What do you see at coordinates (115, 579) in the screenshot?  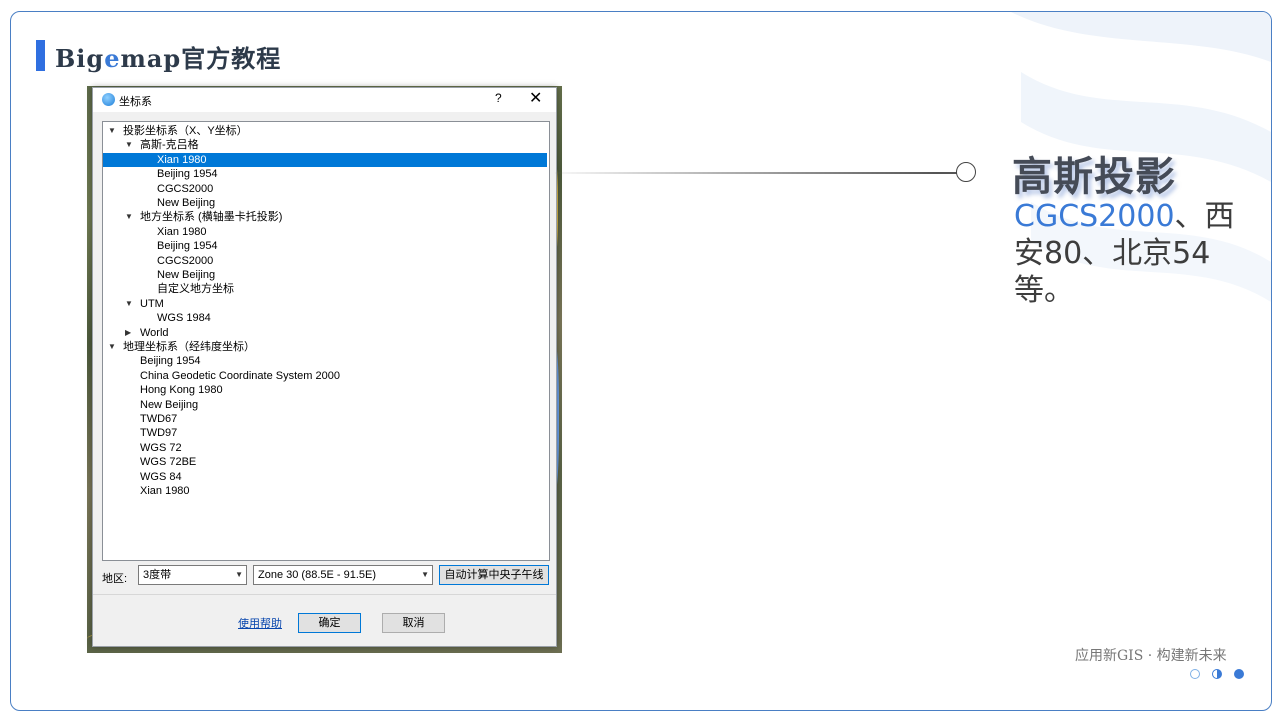 I see `area-label: 地区:` at bounding box center [115, 579].